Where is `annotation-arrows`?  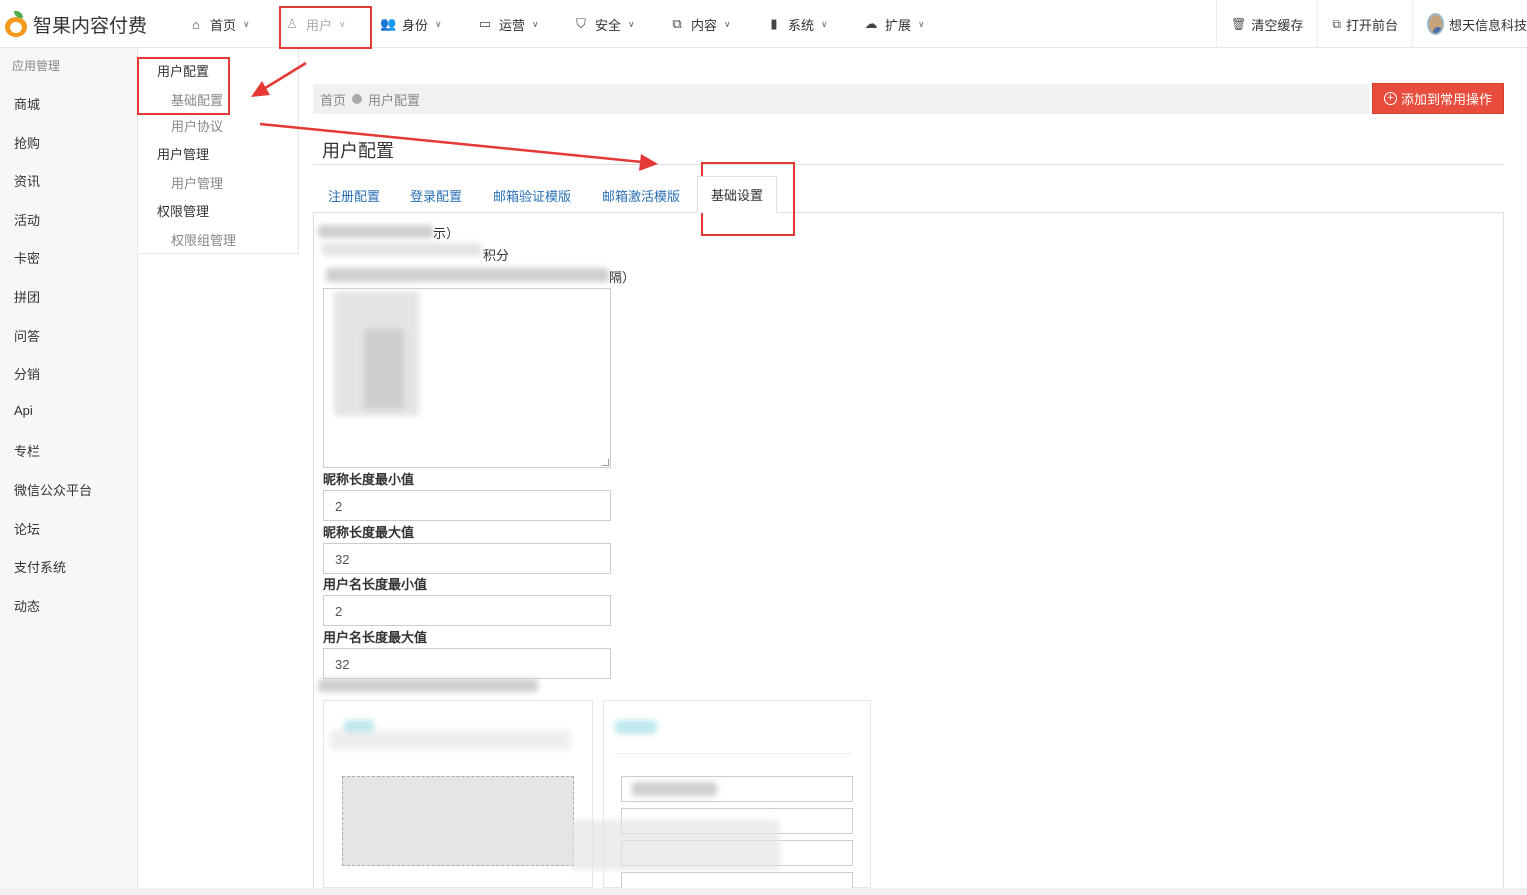 annotation-arrows is located at coordinates (454, 116).